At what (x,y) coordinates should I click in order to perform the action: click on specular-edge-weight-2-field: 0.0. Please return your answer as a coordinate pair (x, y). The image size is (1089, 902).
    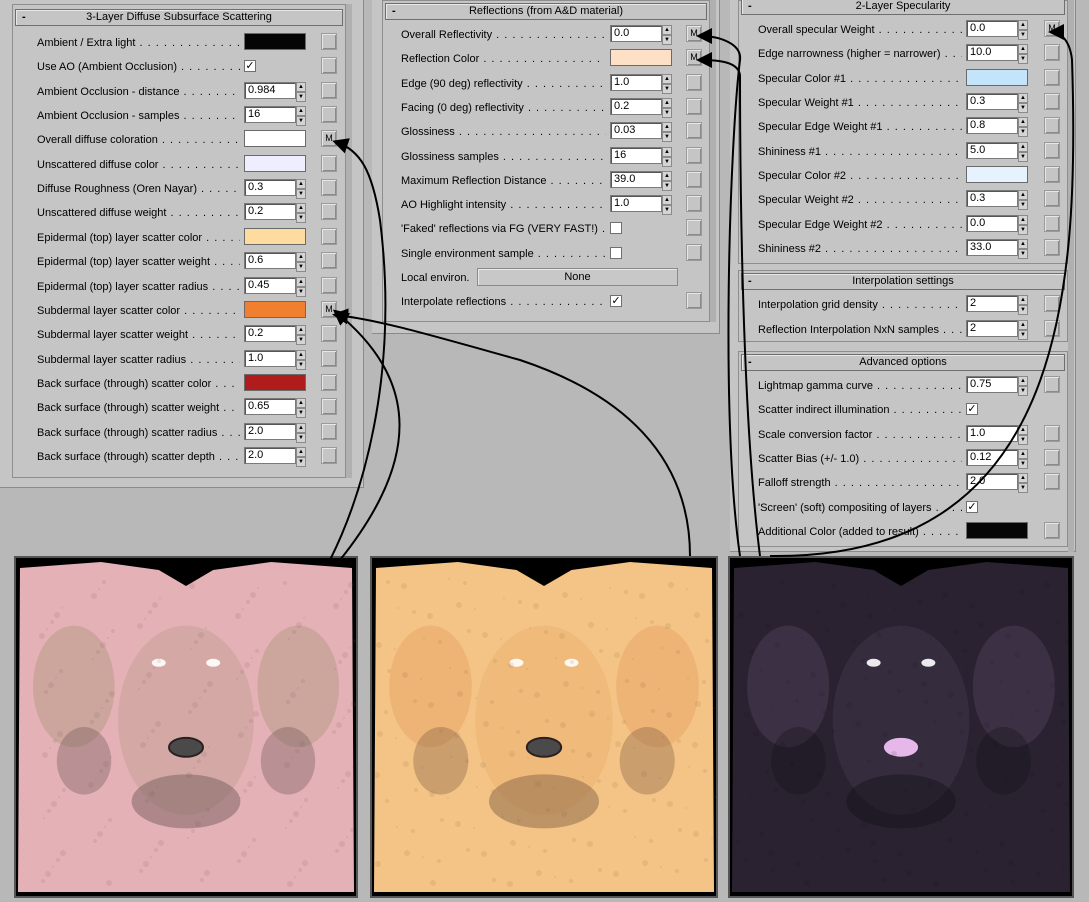
    Looking at the image, I should click on (992, 223).